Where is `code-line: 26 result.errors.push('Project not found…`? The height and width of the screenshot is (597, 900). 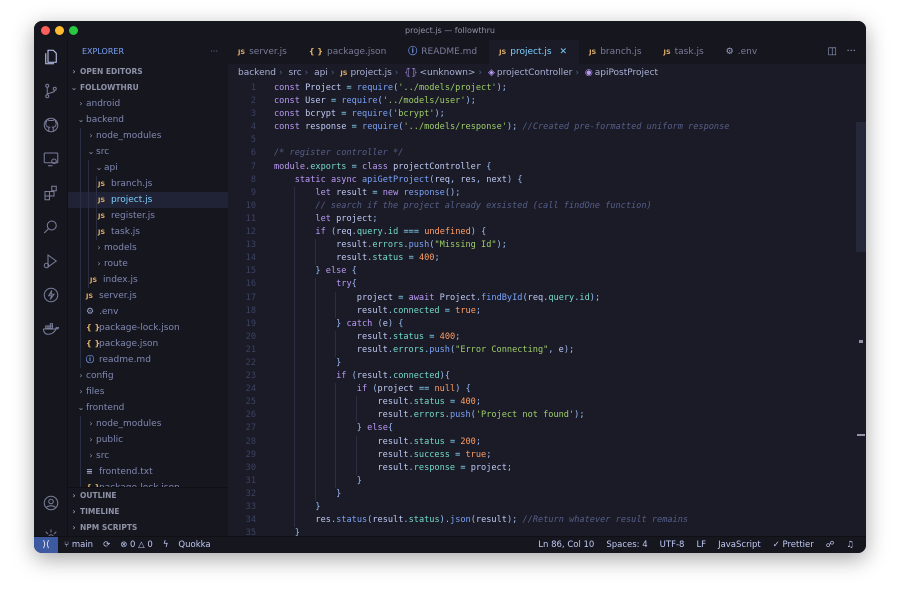
code-line: 26 result.errors.push('Project not found… is located at coordinates (547, 416).